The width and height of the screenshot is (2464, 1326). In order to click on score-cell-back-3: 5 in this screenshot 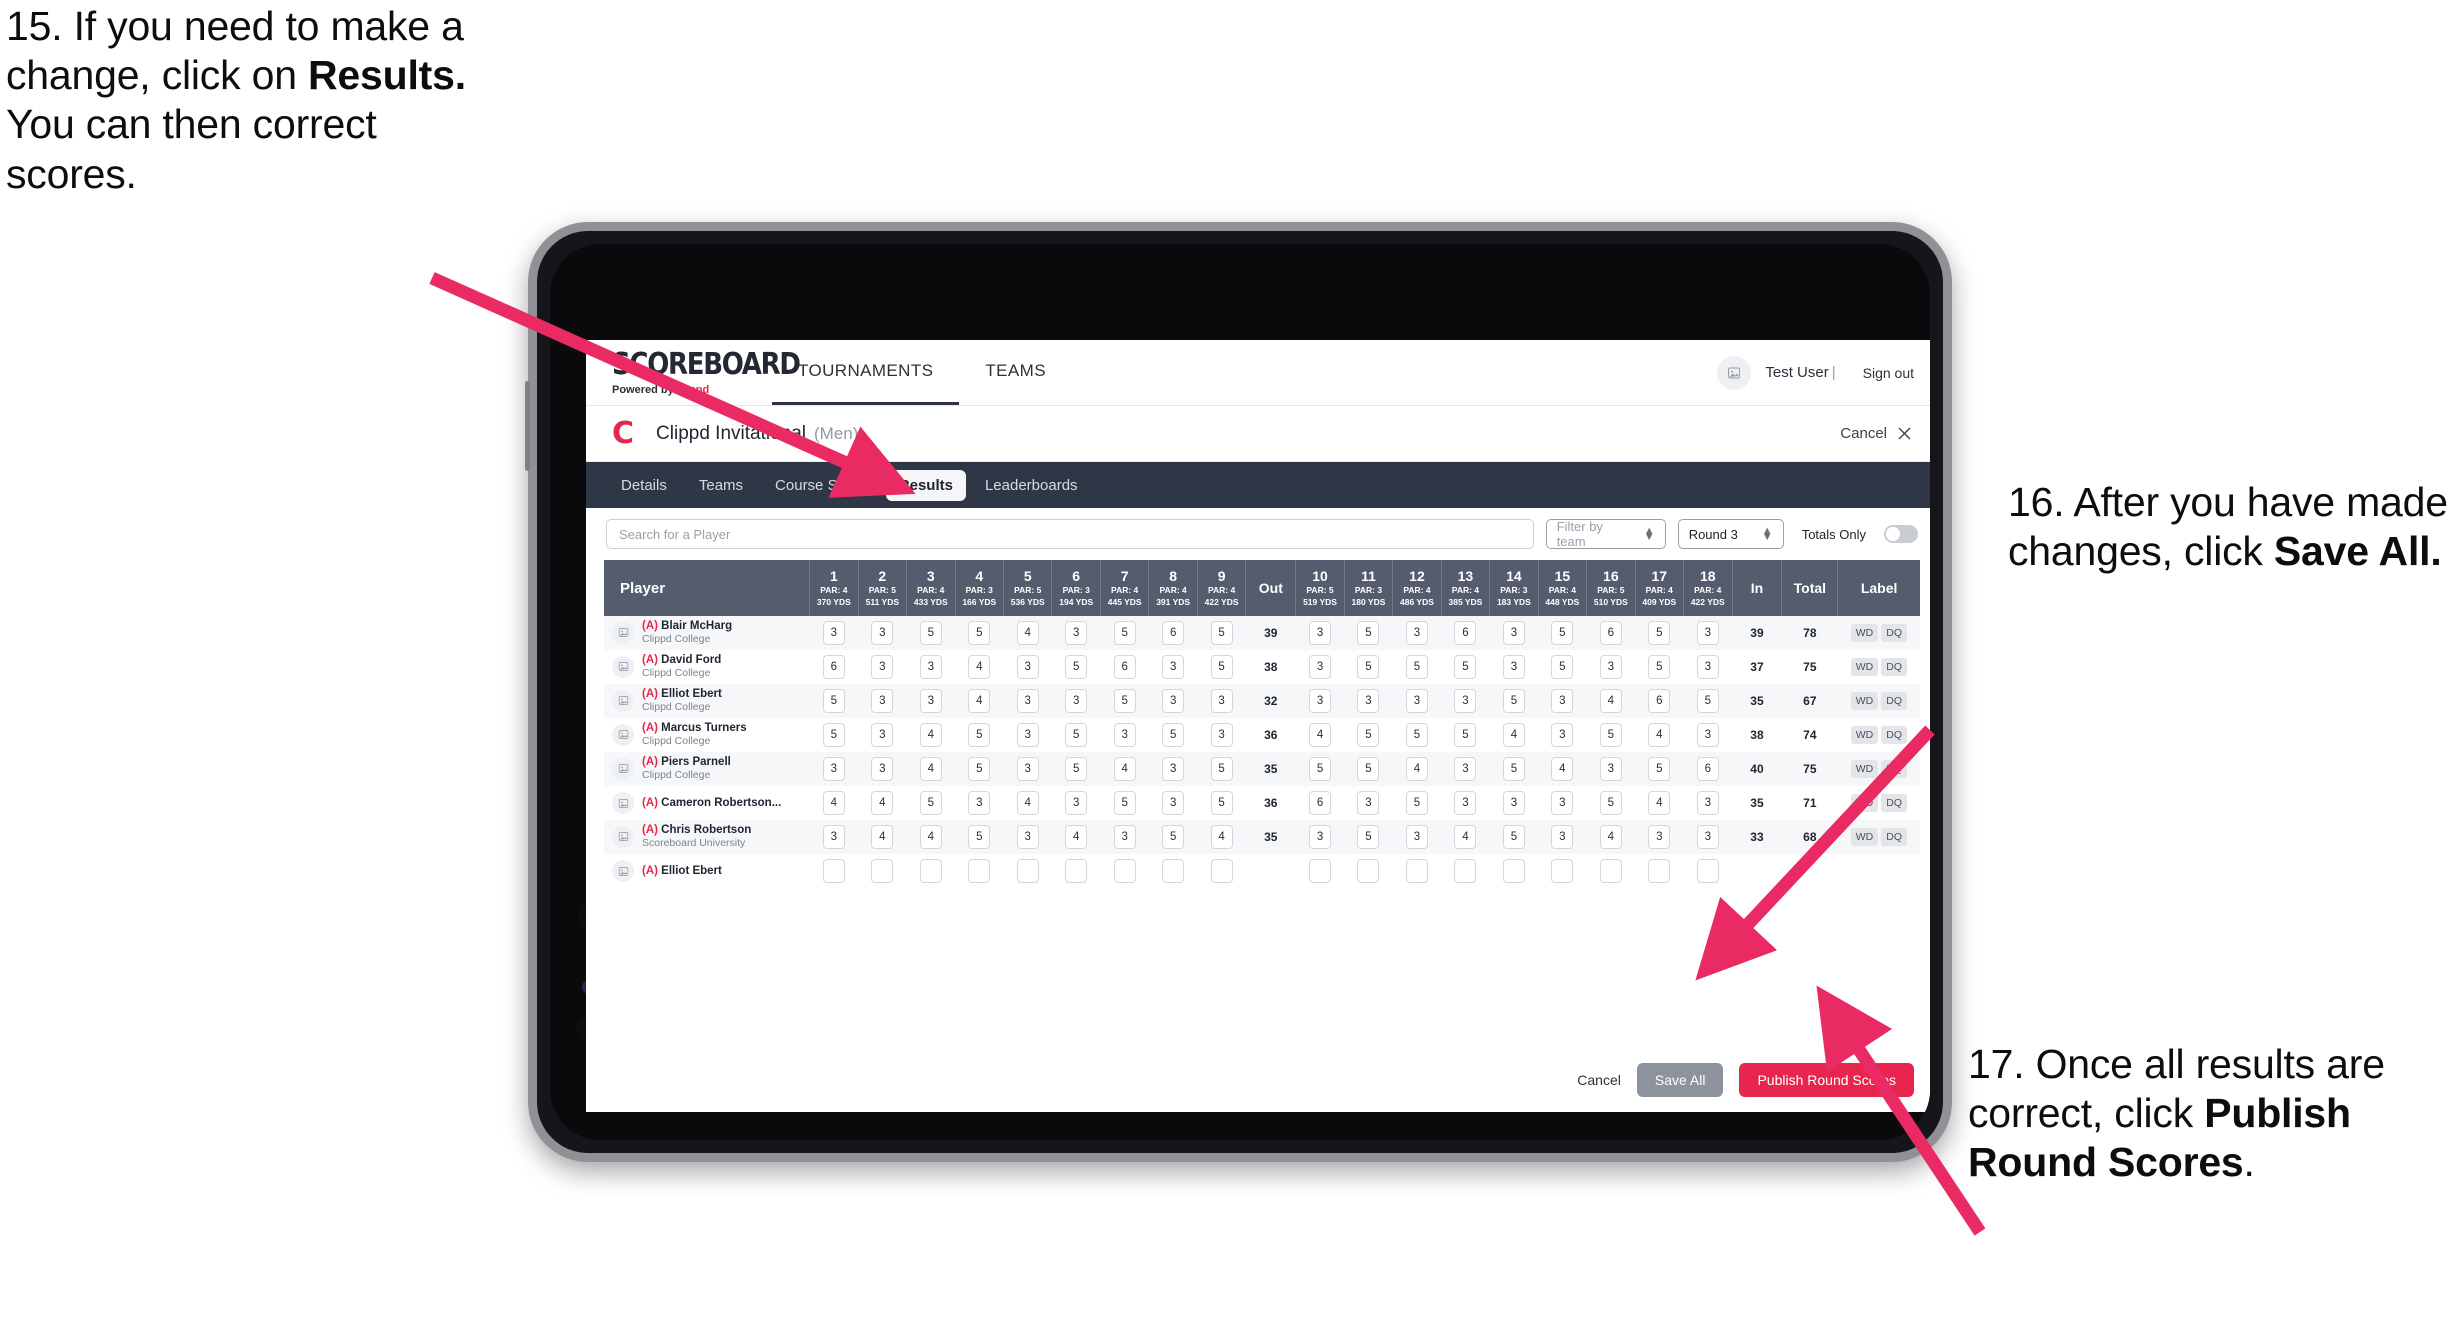, I will do `click(1417, 667)`.